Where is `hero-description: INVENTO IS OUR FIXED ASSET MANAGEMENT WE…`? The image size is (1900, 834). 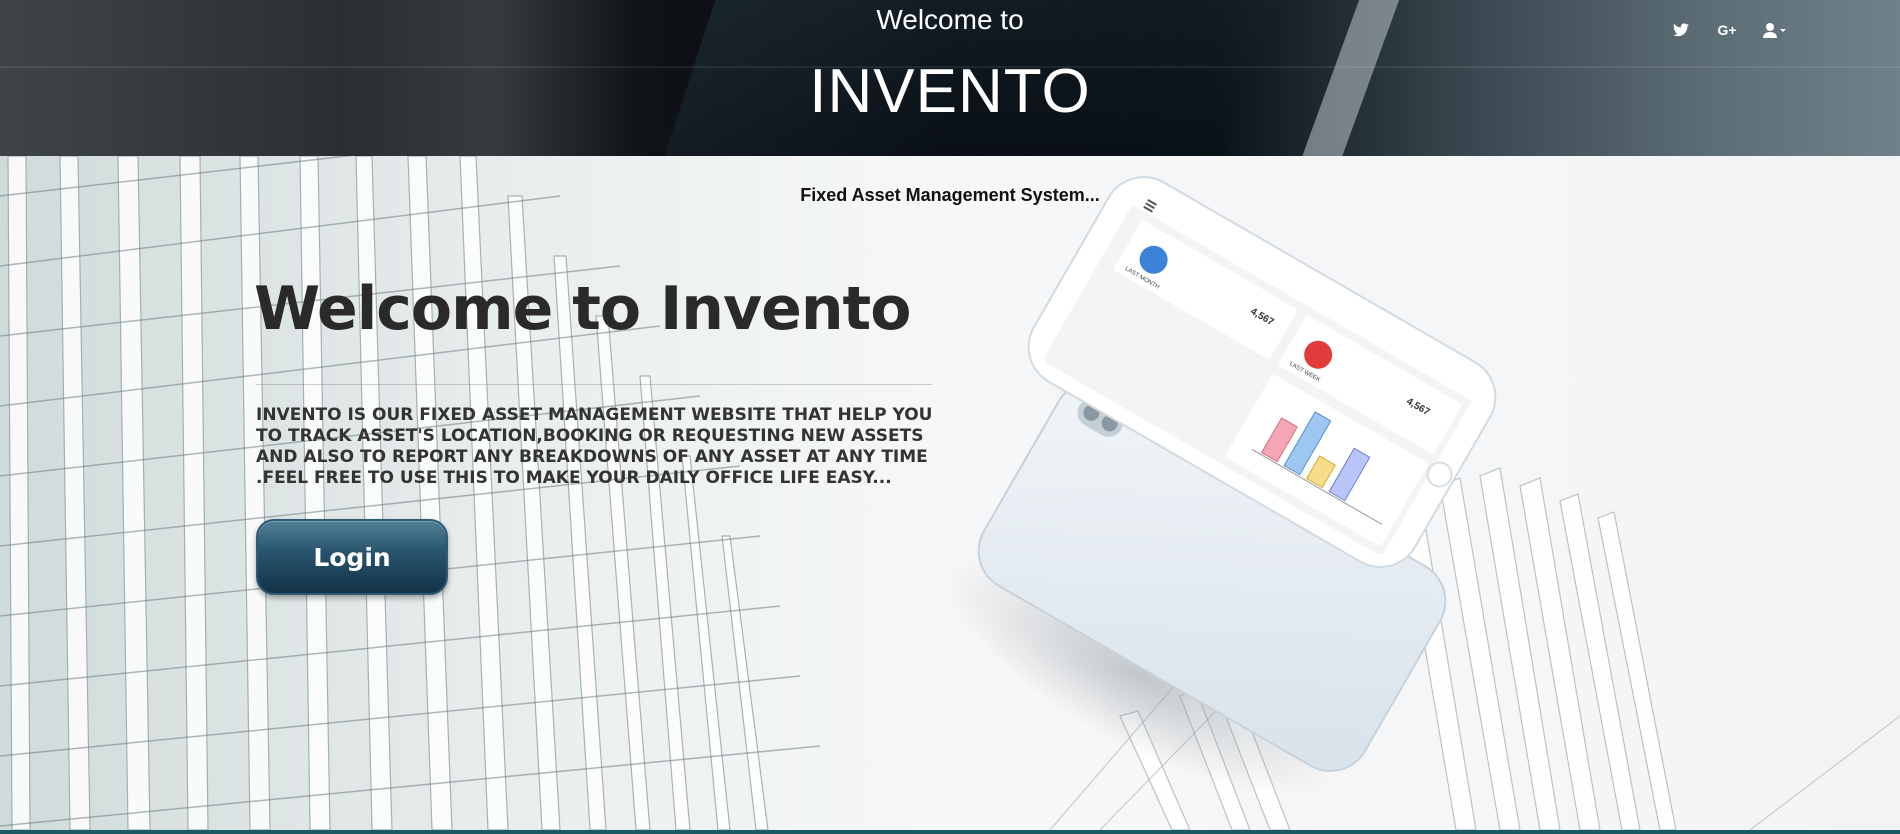
hero-description: INVENTO IS OUR FIXED ASSET MANAGEMENT WE… is located at coordinates (594, 446).